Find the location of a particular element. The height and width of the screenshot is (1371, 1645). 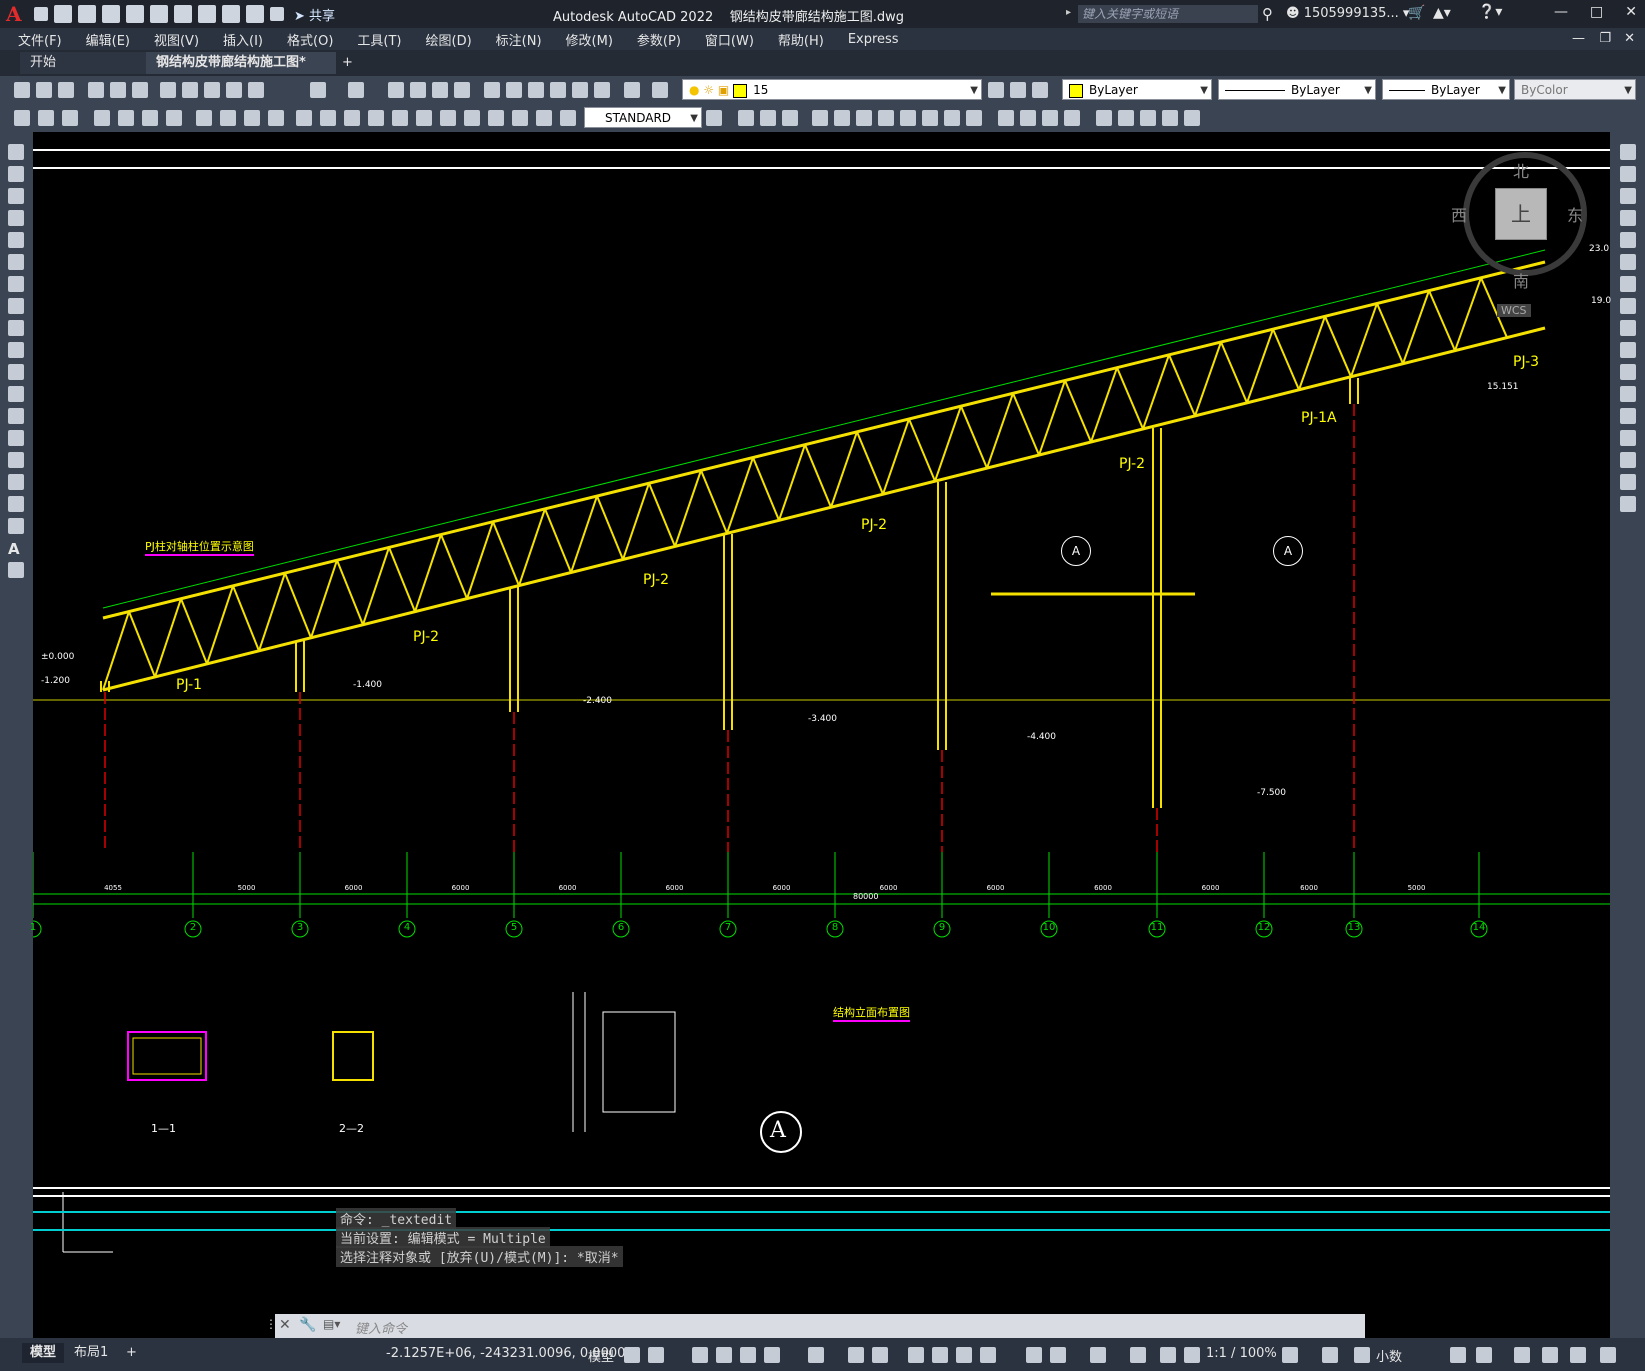

new-tab-button: + is located at coordinates (347, 63).